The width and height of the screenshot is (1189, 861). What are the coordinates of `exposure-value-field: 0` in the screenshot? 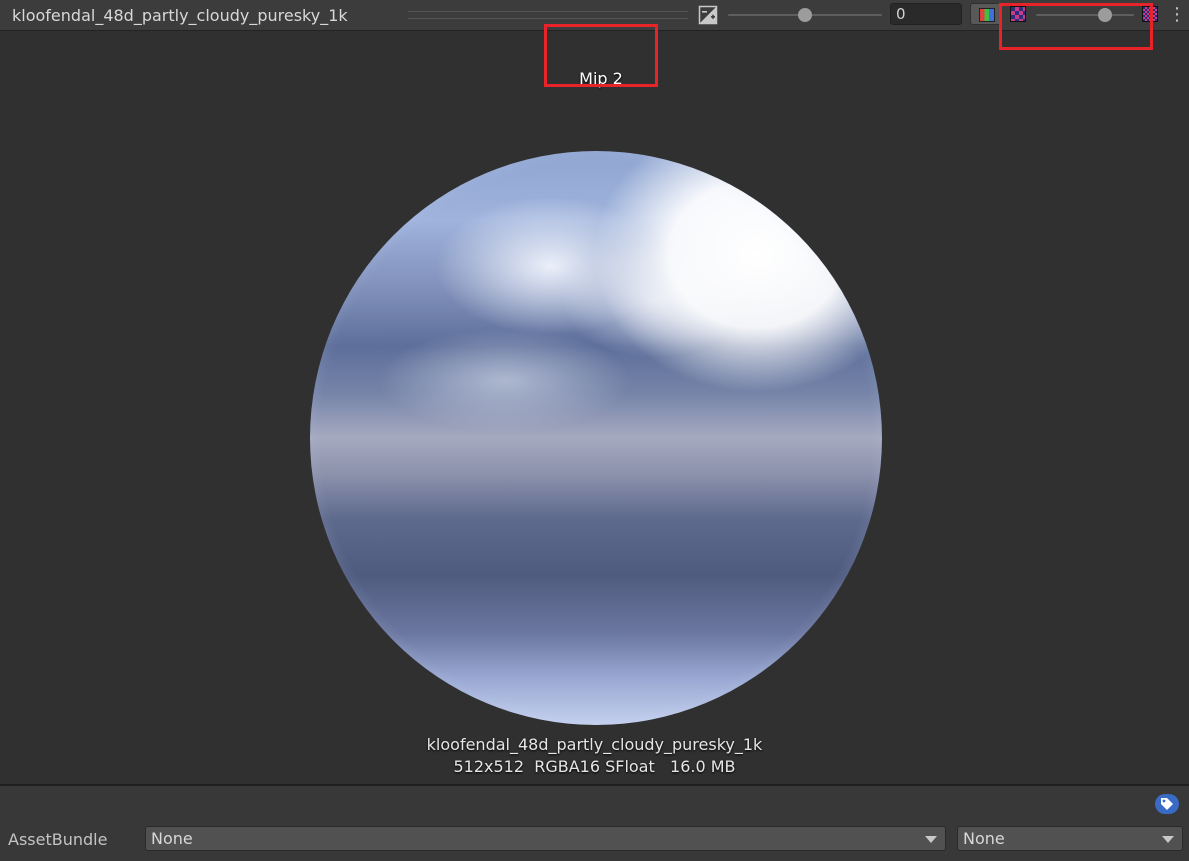 It's located at (926, 14).